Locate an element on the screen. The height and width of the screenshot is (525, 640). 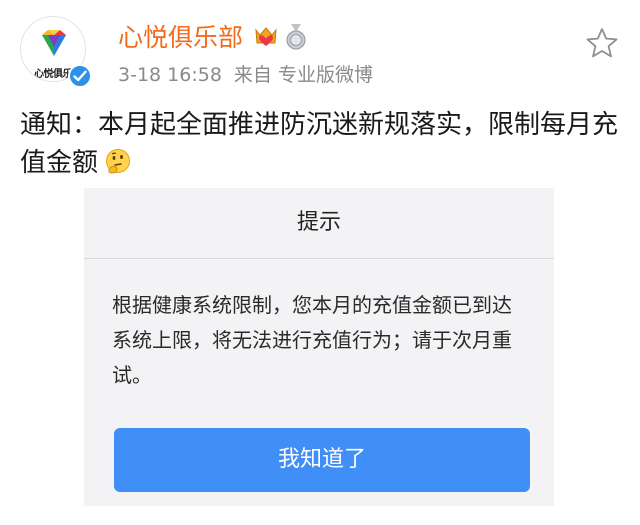
dialog-divider is located at coordinates (319, 258).